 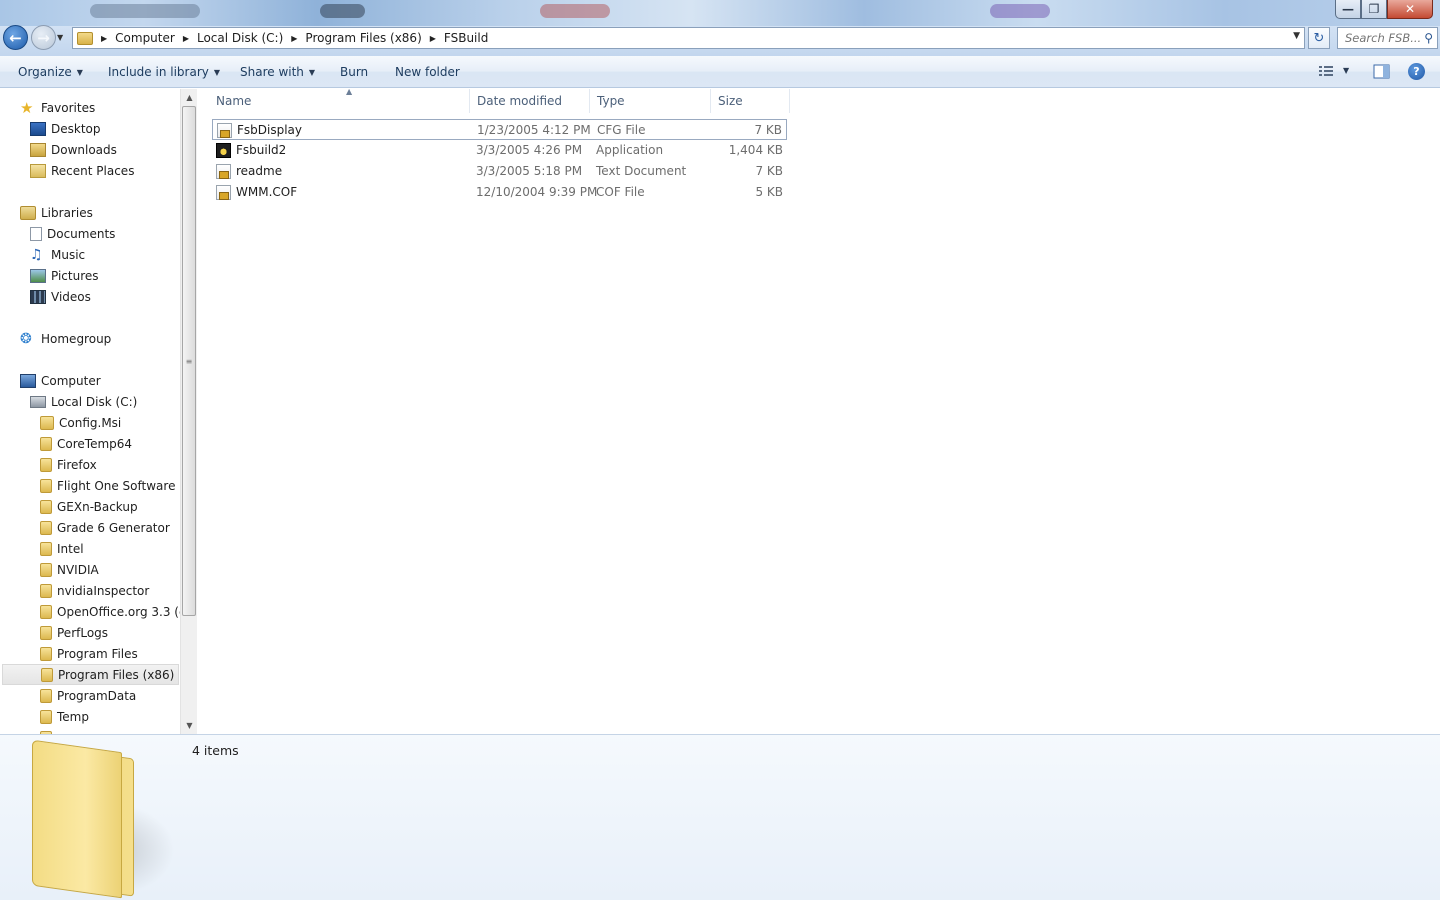 I want to click on column-header-date: Date modified, so click(x=529, y=101).